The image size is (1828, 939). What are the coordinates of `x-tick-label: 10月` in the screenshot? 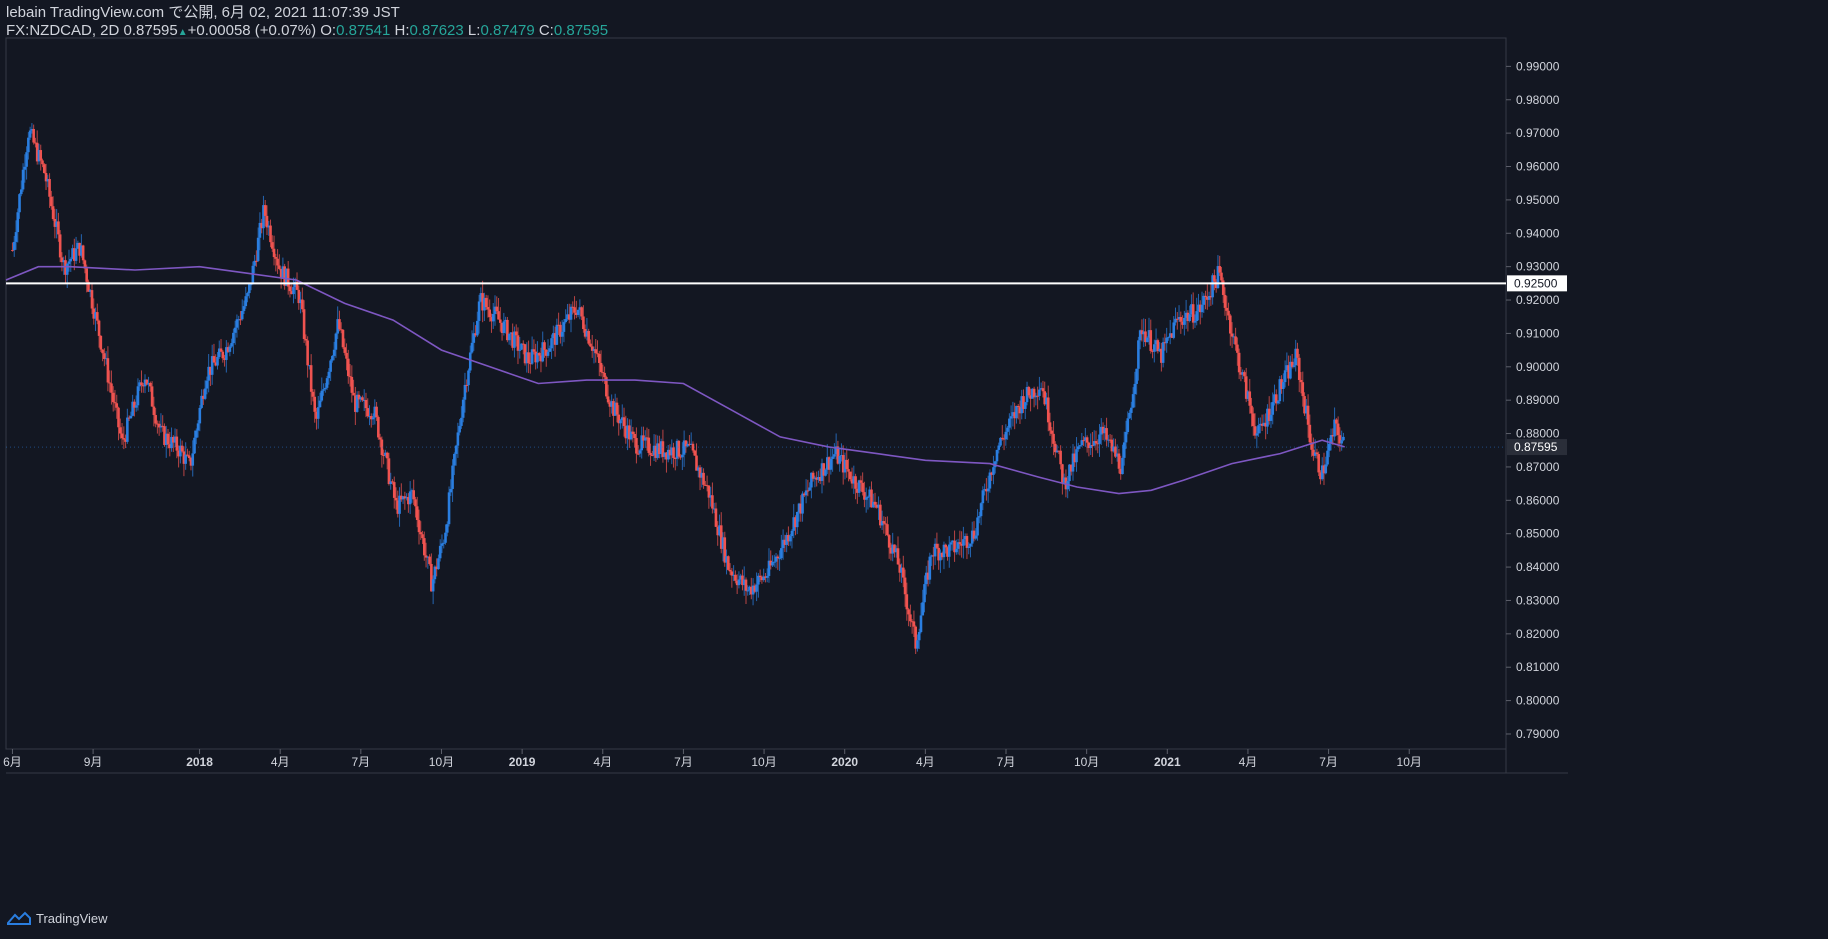 It's located at (763, 762).